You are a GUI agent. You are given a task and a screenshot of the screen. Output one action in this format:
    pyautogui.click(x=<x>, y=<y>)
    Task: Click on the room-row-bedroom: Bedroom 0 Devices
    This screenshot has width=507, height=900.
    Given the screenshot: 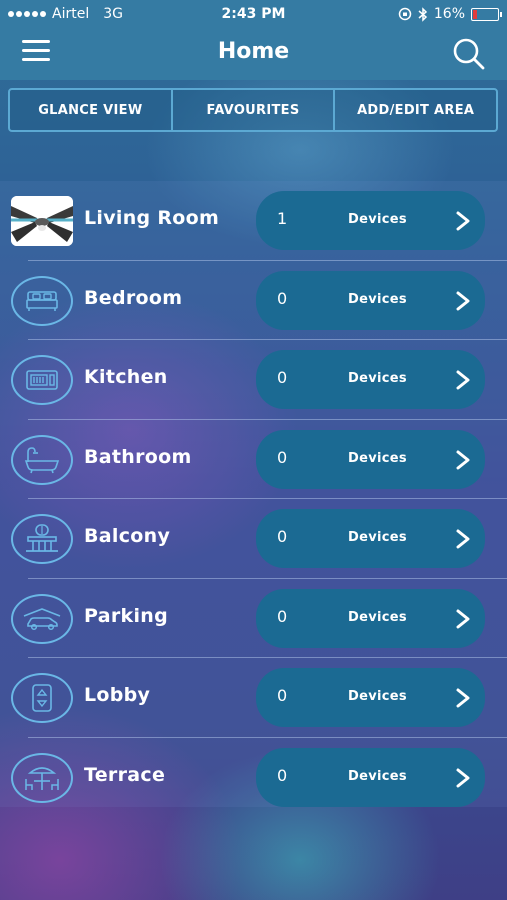 What is the action you would take?
    pyautogui.click(x=253, y=300)
    